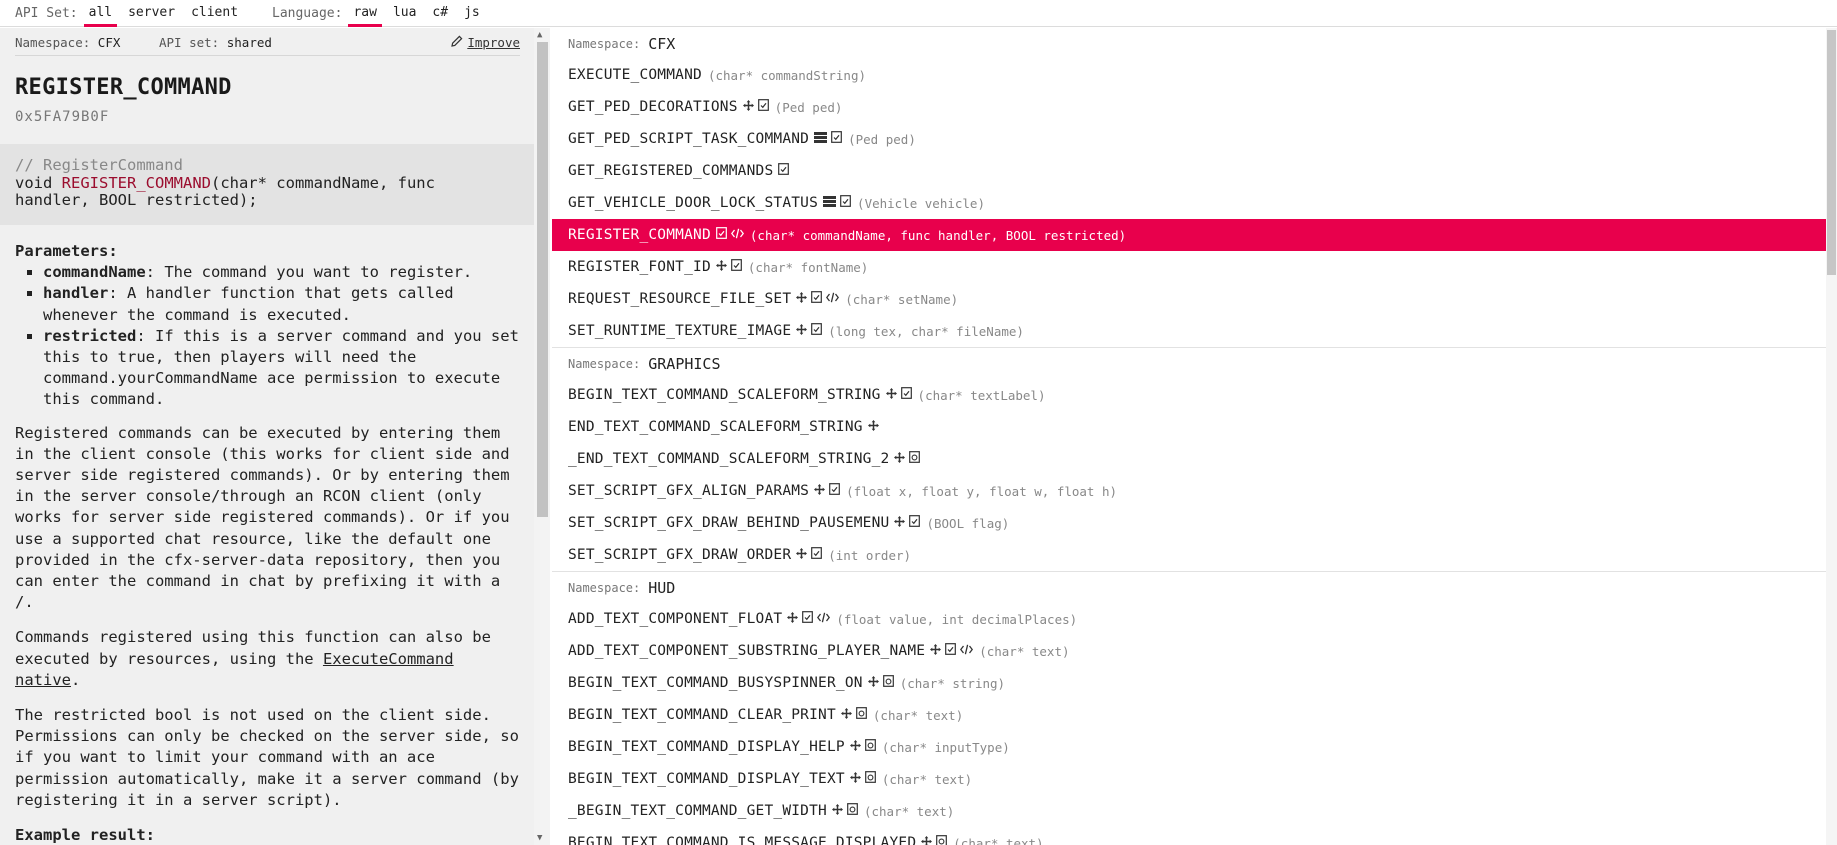 This screenshot has height=845, width=1837. What do you see at coordinates (100, 13) in the screenshot?
I see `api-set-option: all` at bounding box center [100, 13].